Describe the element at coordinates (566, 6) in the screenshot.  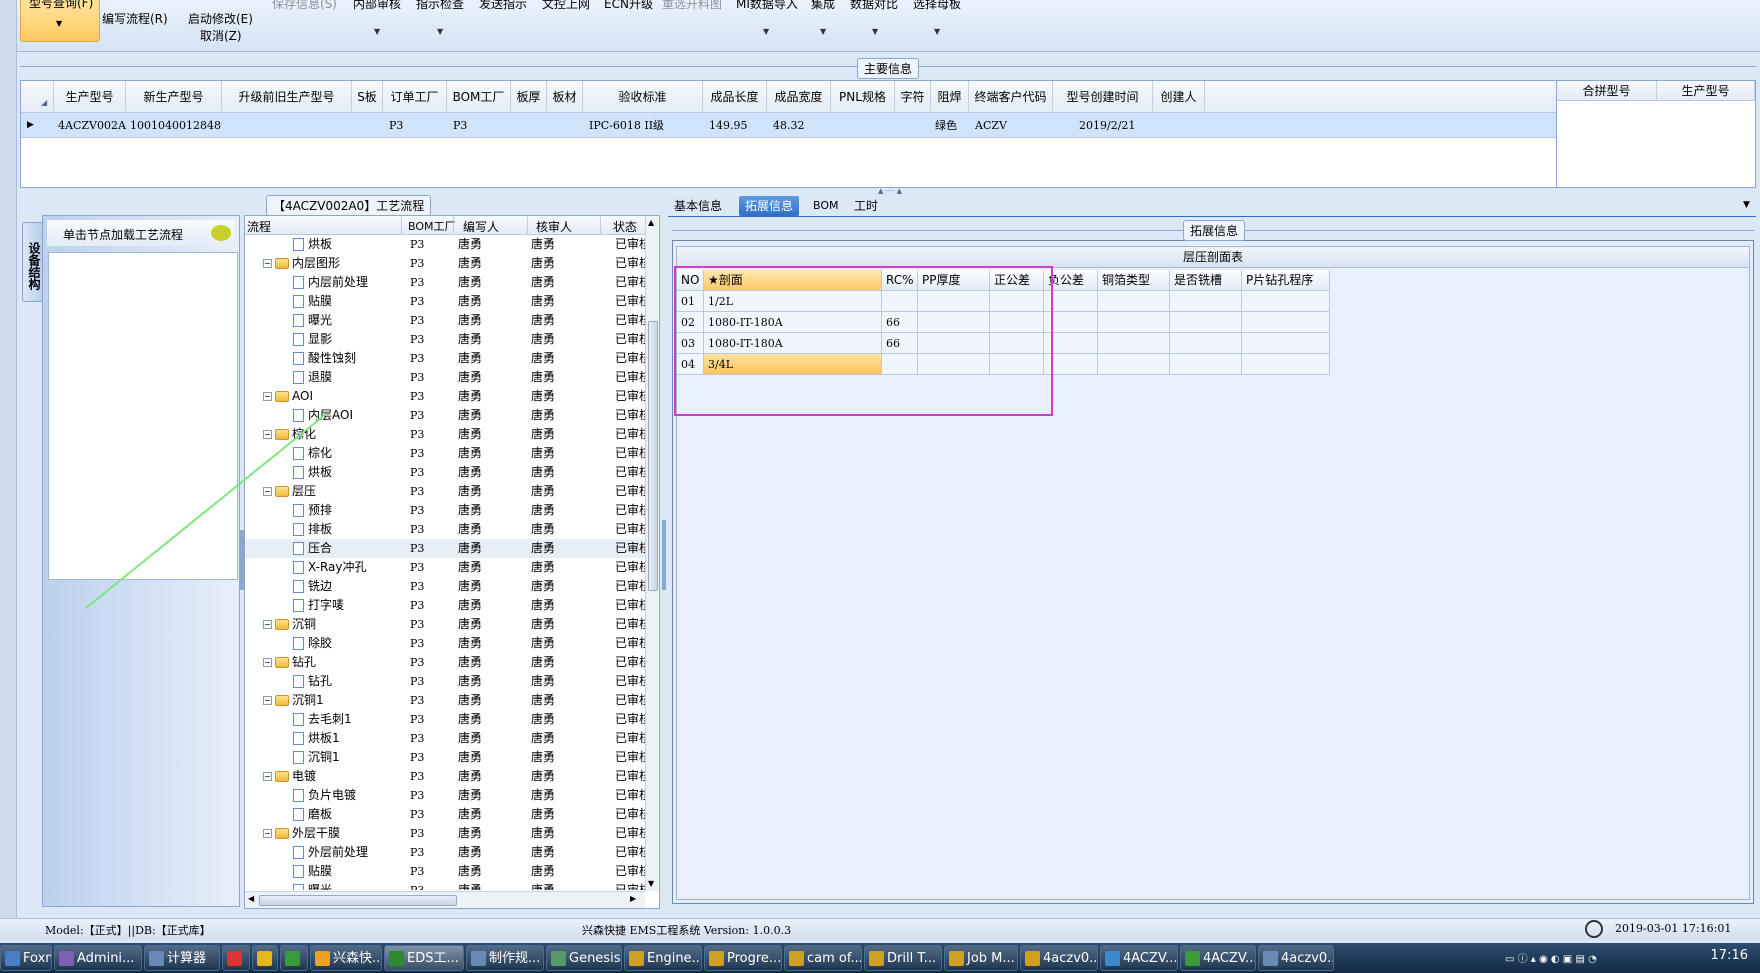
I see `upload-doc-button: 文控上网` at that location.